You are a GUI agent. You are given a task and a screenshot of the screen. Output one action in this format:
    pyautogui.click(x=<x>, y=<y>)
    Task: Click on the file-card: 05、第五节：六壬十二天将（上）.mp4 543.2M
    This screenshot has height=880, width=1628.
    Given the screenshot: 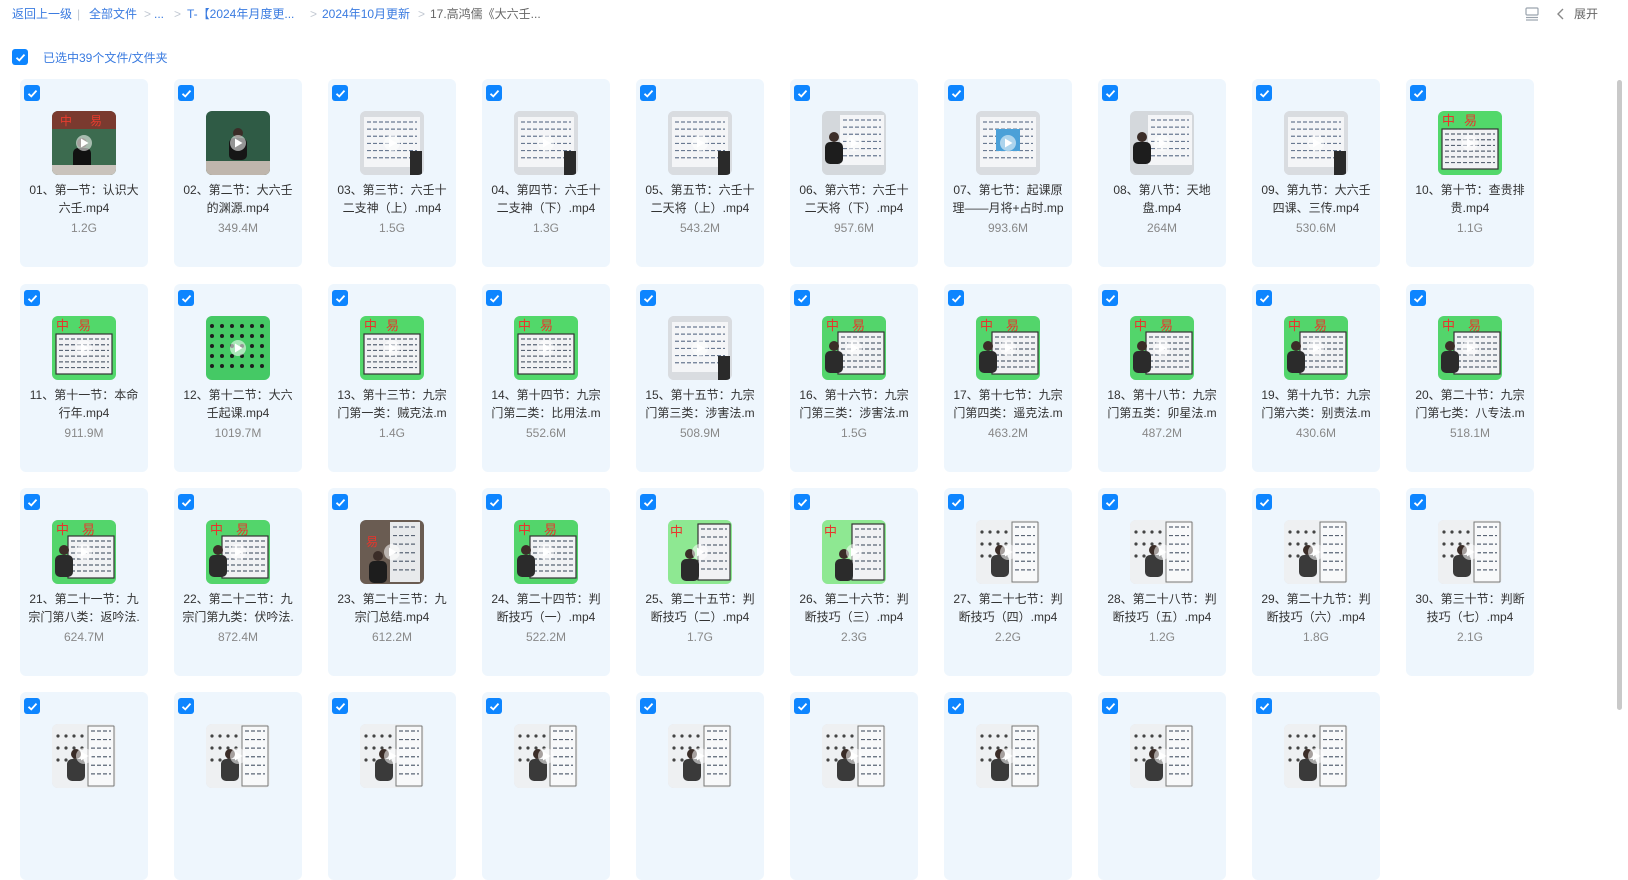 What is the action you would take?
    pyautogui.click(x=700, y=173)
    